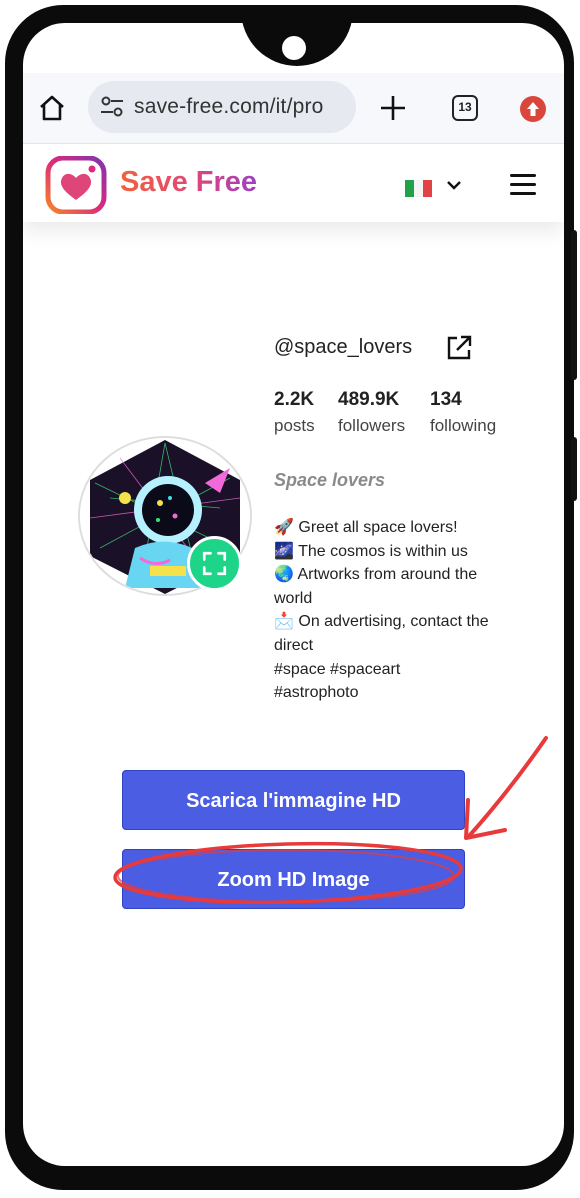 This screenshot has width=580, height=1198. I want to click on annotation-overlay, so click(330, 820).